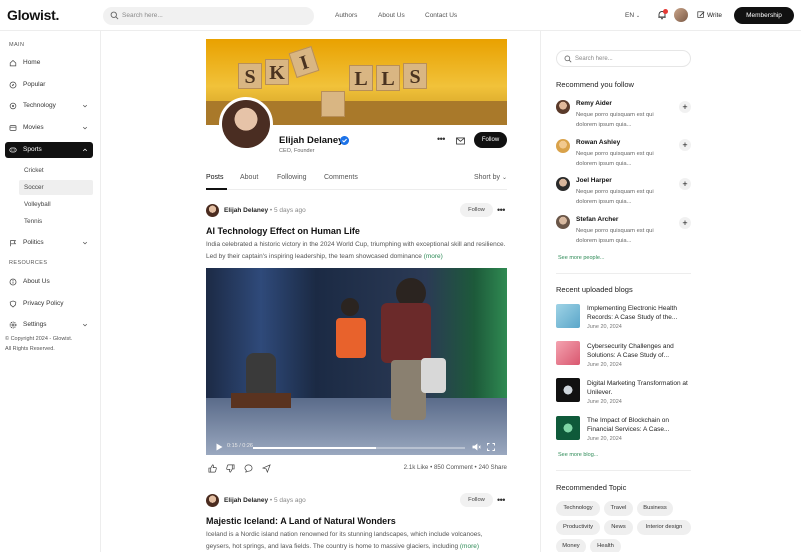 This screenshot has height=552, width=801. What do you see at coordinates (49, 106) in the screenshot?
I see `sidebar-item-technology: Technology` at bounding box center [49, 106].